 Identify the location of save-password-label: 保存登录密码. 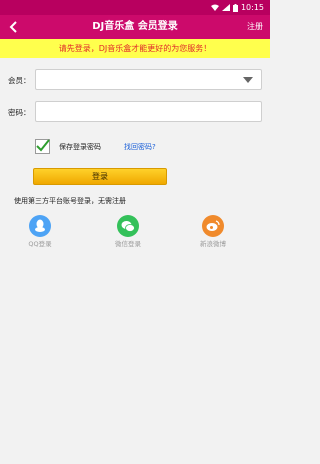
(80, 147).